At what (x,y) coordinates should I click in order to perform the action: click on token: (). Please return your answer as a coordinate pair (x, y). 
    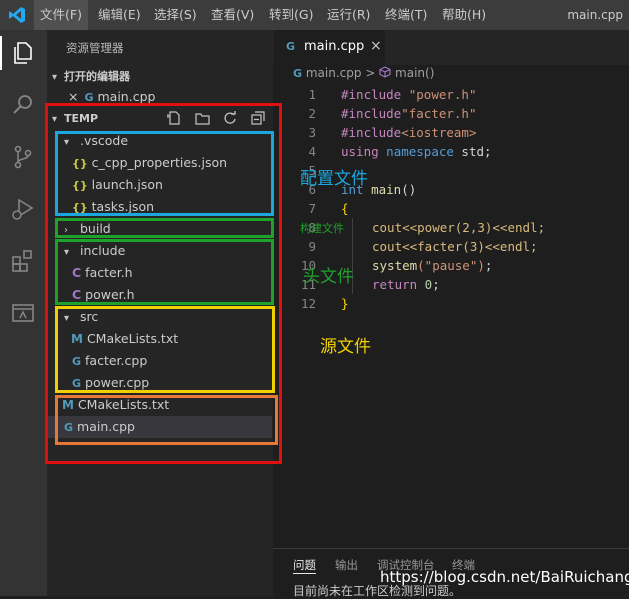
    Looking at the image, I should click on (409, 189).